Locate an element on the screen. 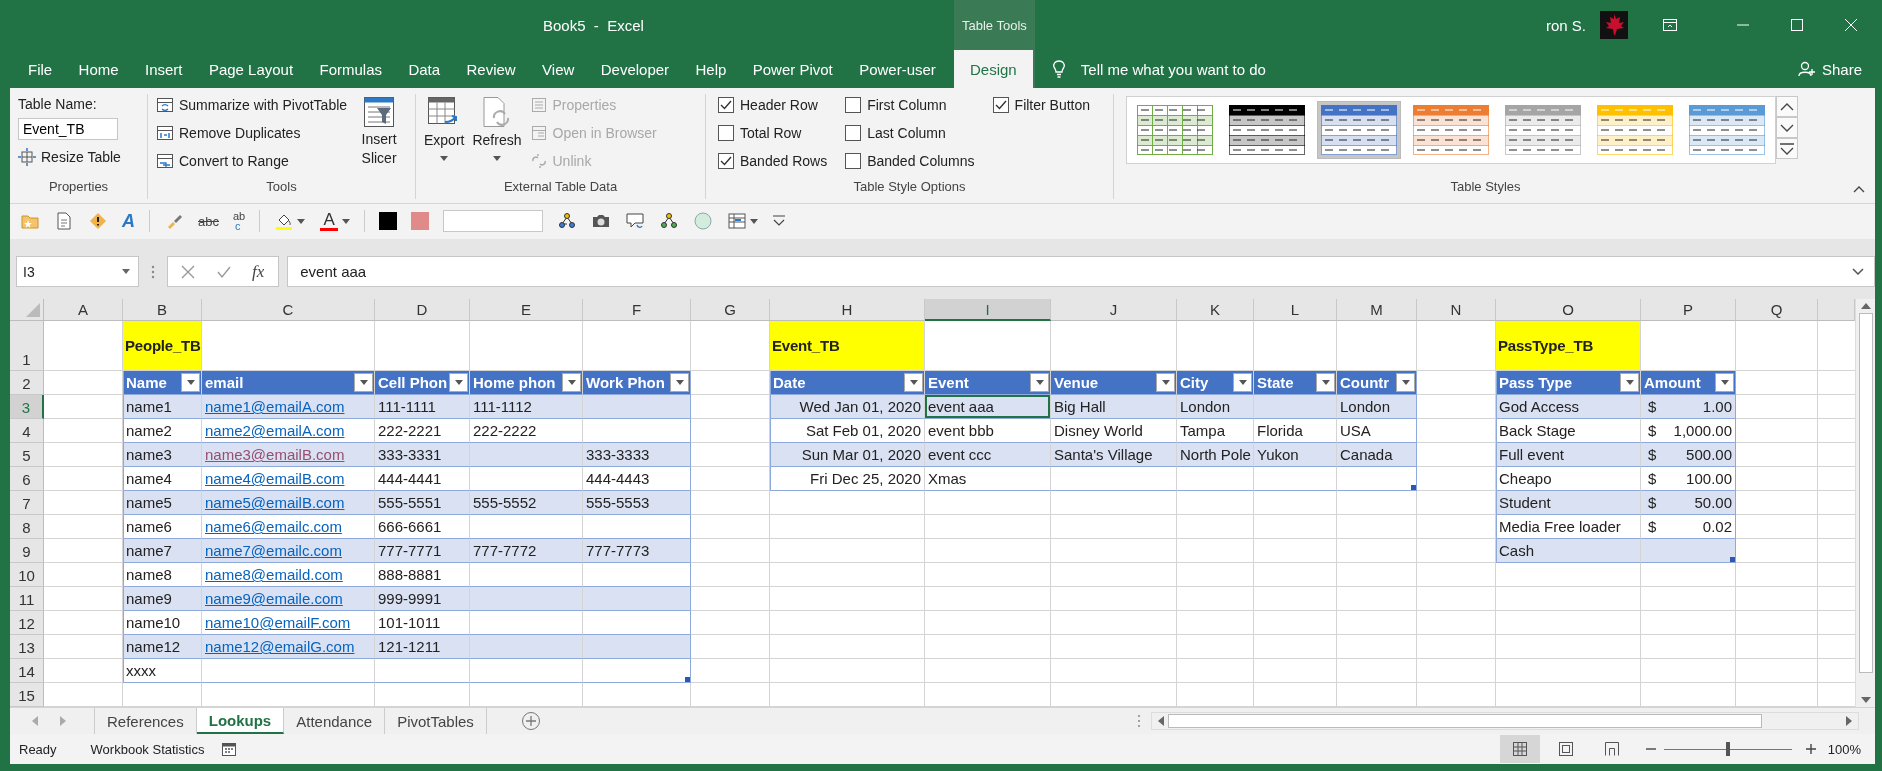  checkbox-label: Header Row is located at coordinates (779, 105).